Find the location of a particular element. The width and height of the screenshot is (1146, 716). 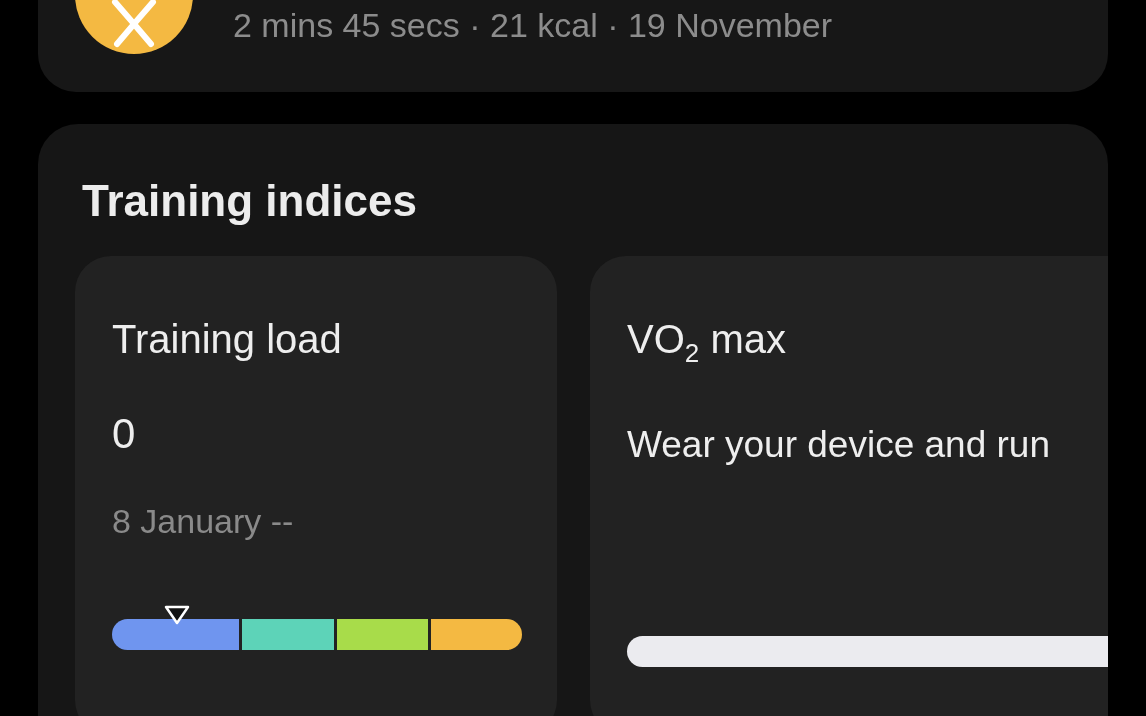

card-message: Wear your device and run is located at coordinates (839, 445).